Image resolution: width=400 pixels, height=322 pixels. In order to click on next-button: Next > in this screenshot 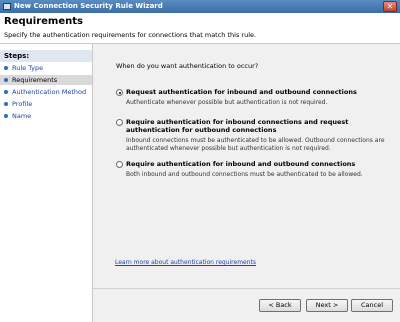, I will do `click(327, 305)`.